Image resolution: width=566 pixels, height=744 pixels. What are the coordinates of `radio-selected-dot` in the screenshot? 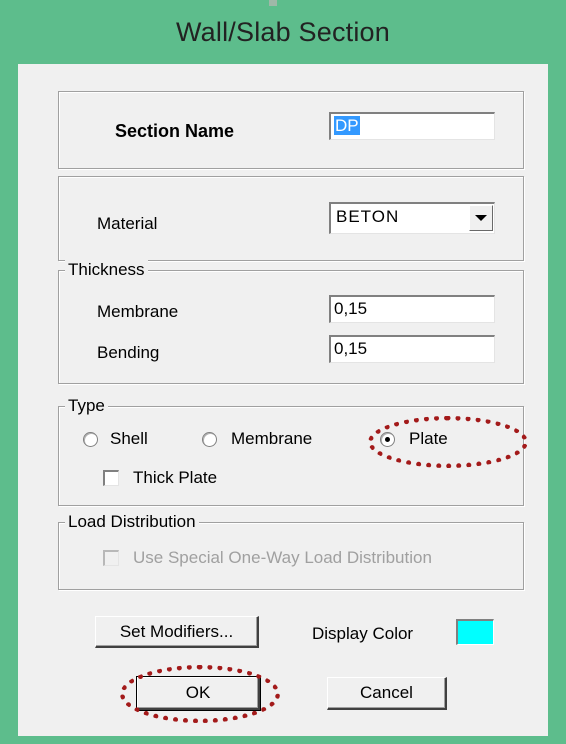 It's located at (387, 439).